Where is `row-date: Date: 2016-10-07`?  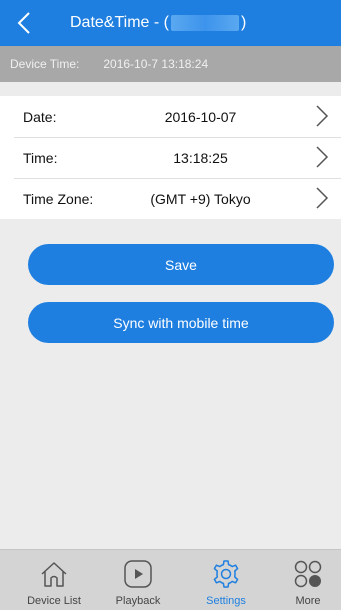
row-date: Date: 2016-10-07 is located at coordinates (170, 116).